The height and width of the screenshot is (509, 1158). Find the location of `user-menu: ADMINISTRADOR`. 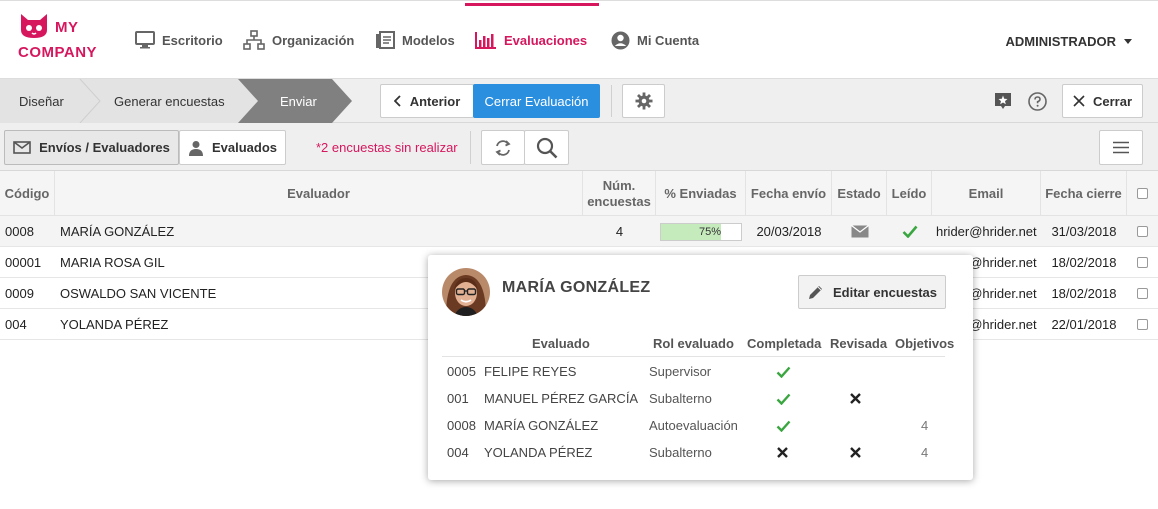

user-menu: ADMINISTRADOR is located at coordinates (1069, 41).